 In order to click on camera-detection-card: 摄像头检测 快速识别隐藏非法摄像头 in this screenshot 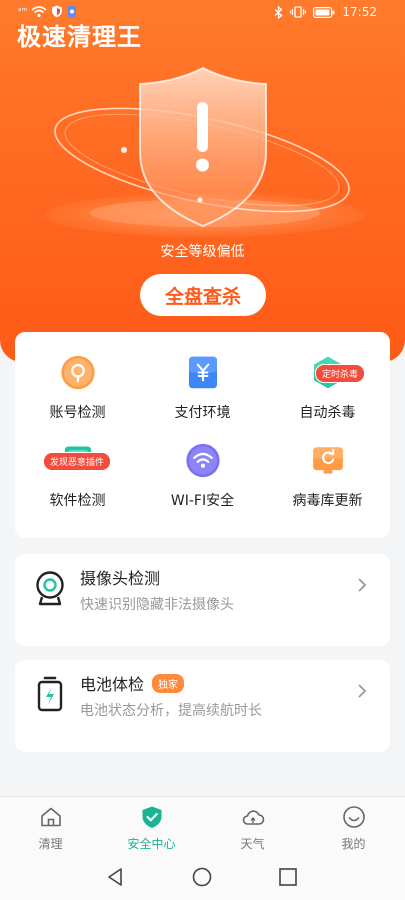, I will do `click(202, 600)`.